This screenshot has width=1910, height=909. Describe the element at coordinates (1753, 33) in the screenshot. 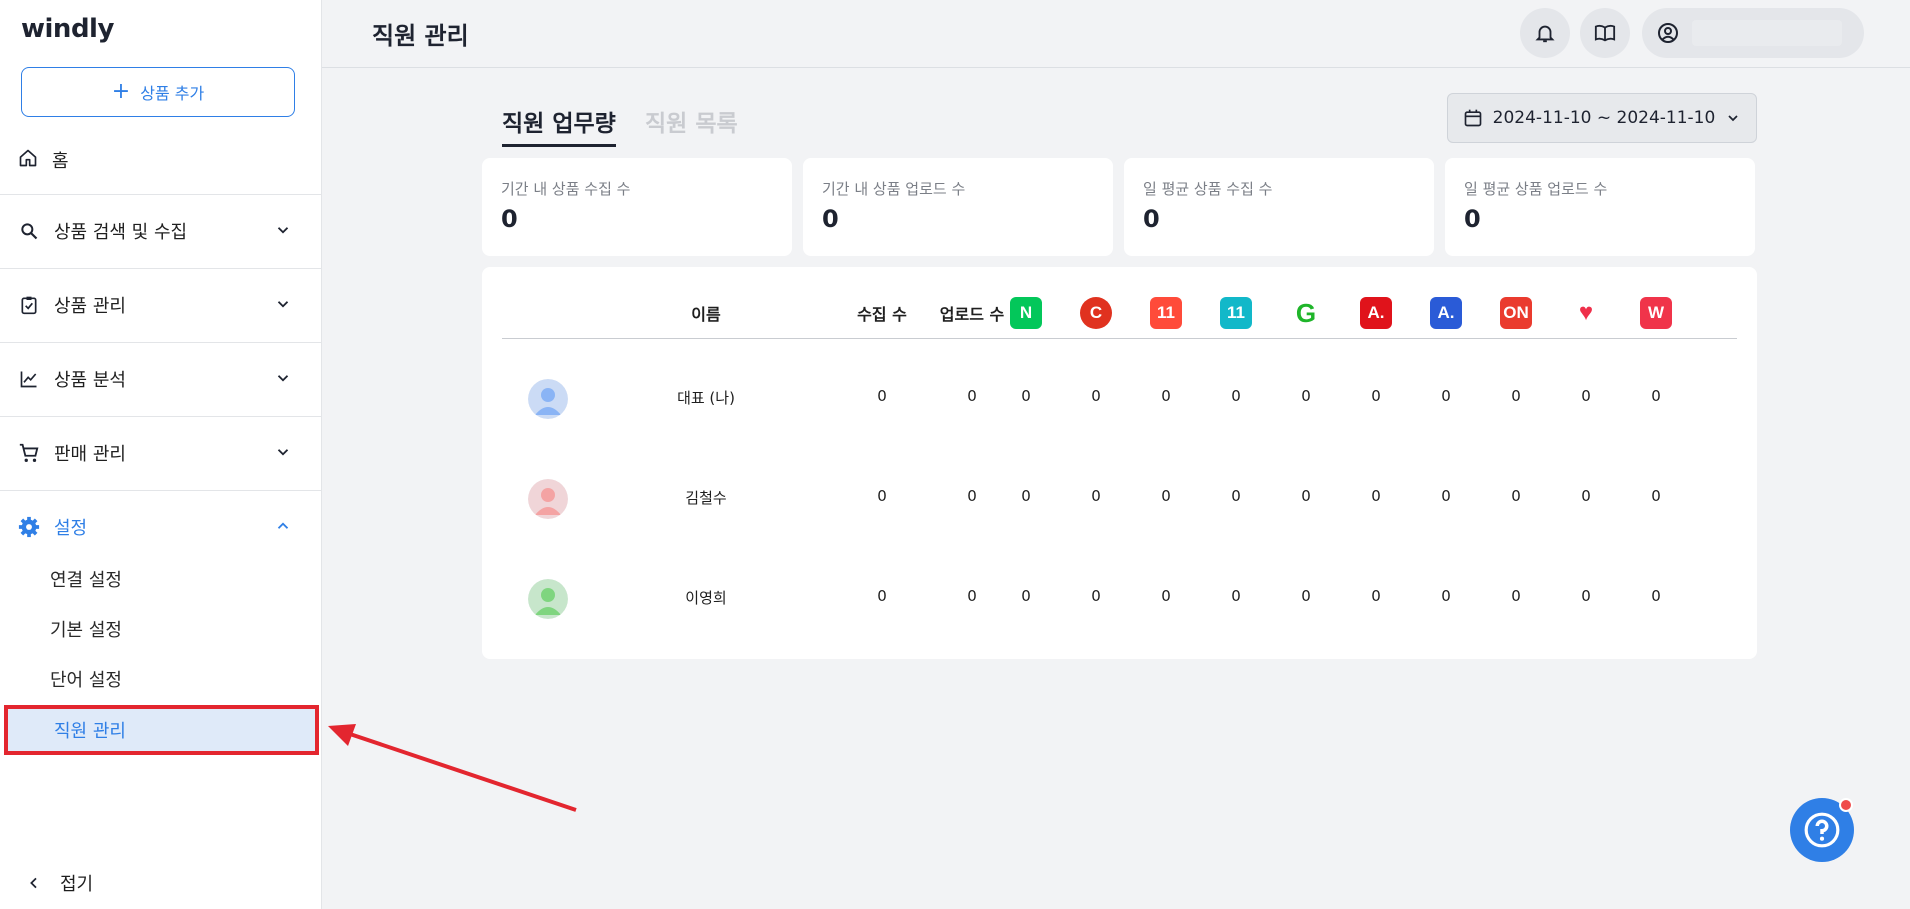

I see `profile-button` at that location.